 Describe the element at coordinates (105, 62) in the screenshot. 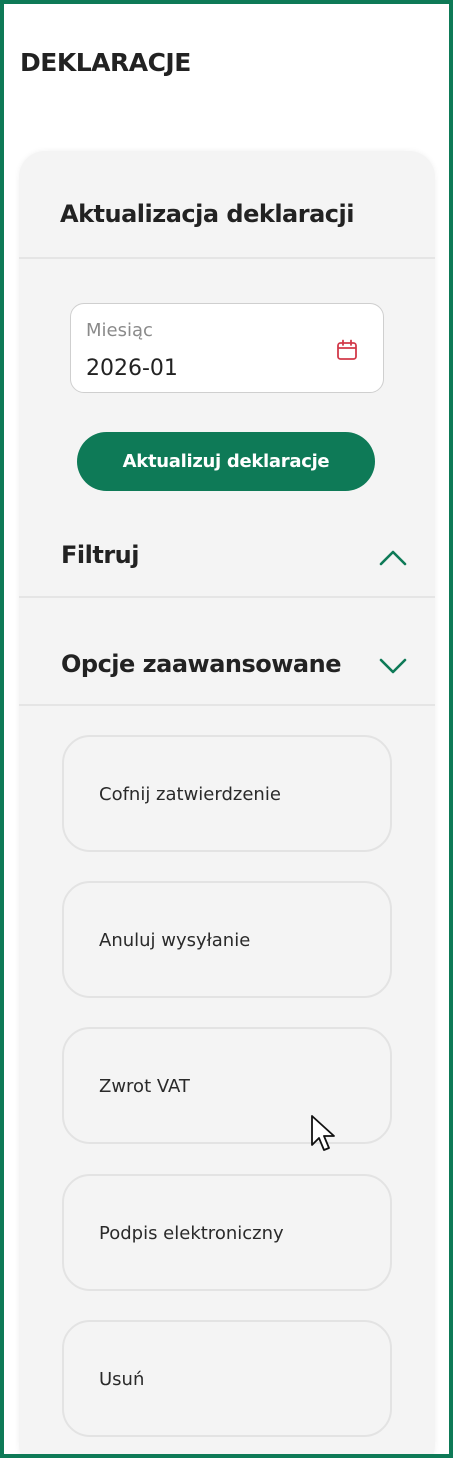

I see `page-title: DEKLARACJE` at that location.